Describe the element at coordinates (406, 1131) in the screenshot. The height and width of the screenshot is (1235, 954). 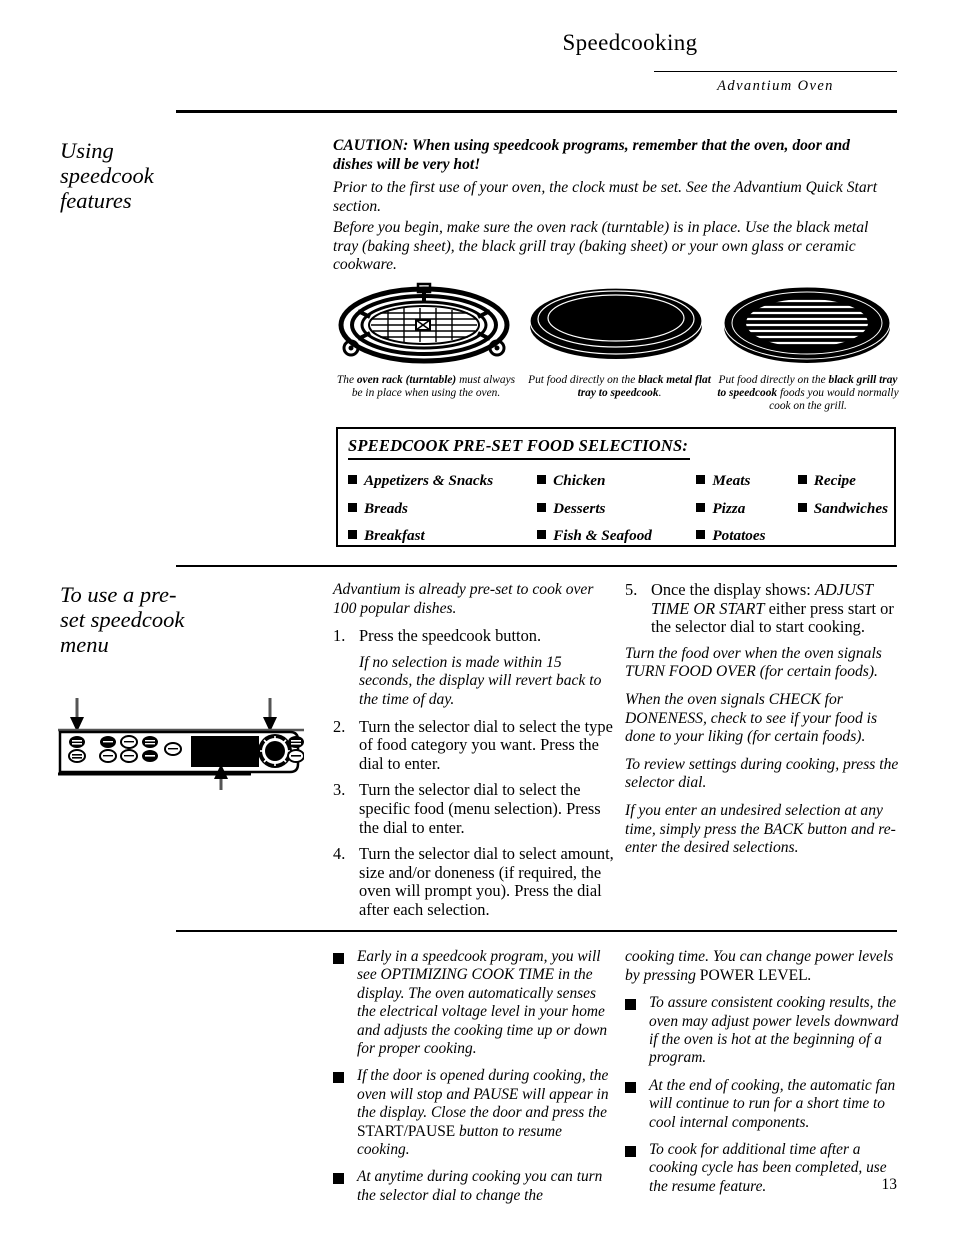
I see `bullet-emphasis-text: START/PAUSE` at that location.